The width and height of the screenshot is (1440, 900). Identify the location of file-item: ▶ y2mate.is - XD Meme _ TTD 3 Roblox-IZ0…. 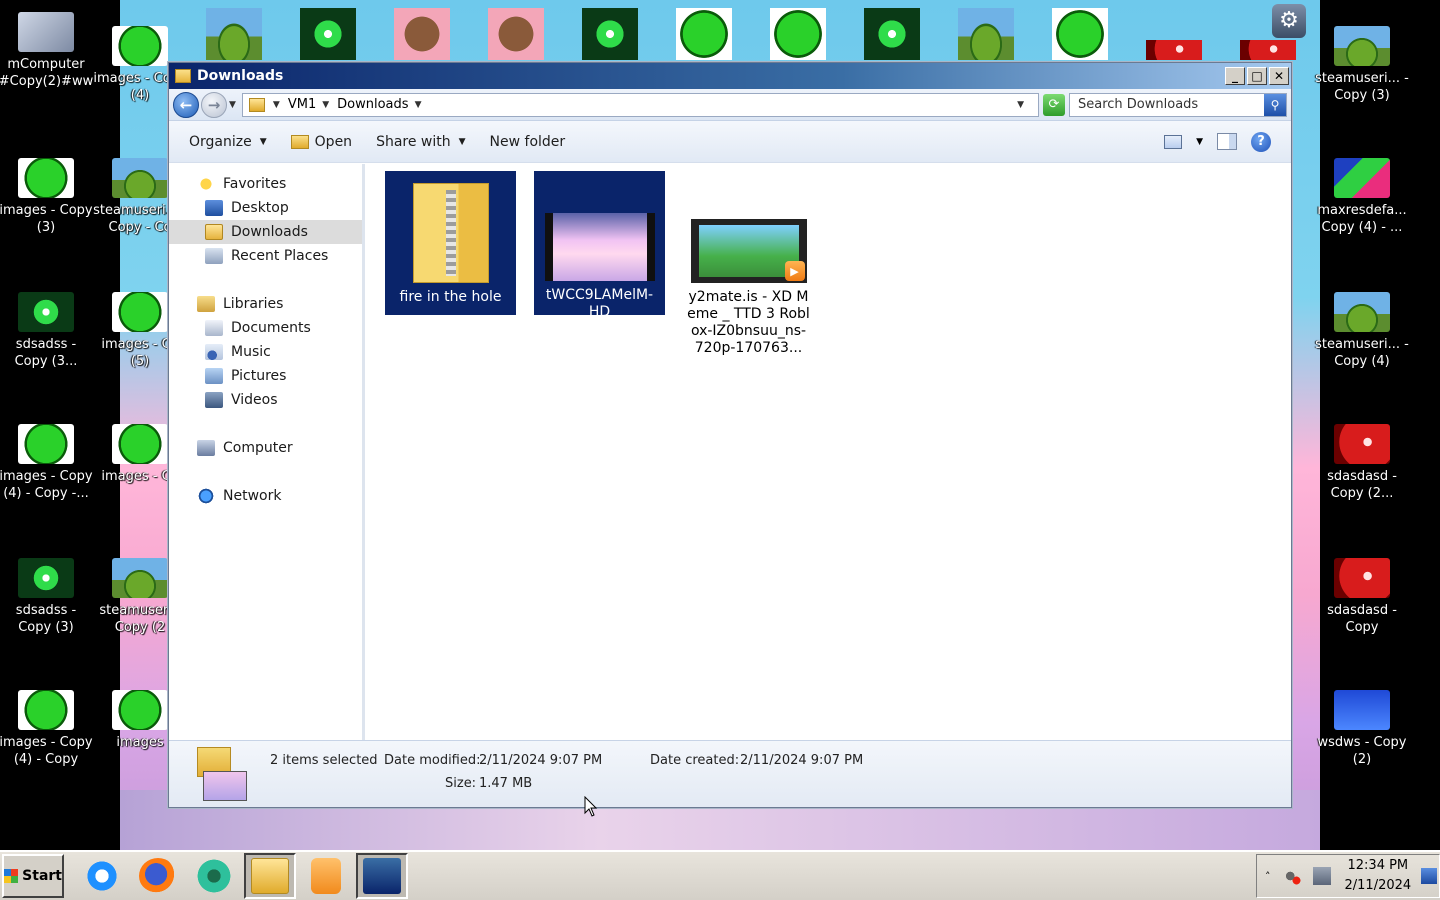
(748, 264).